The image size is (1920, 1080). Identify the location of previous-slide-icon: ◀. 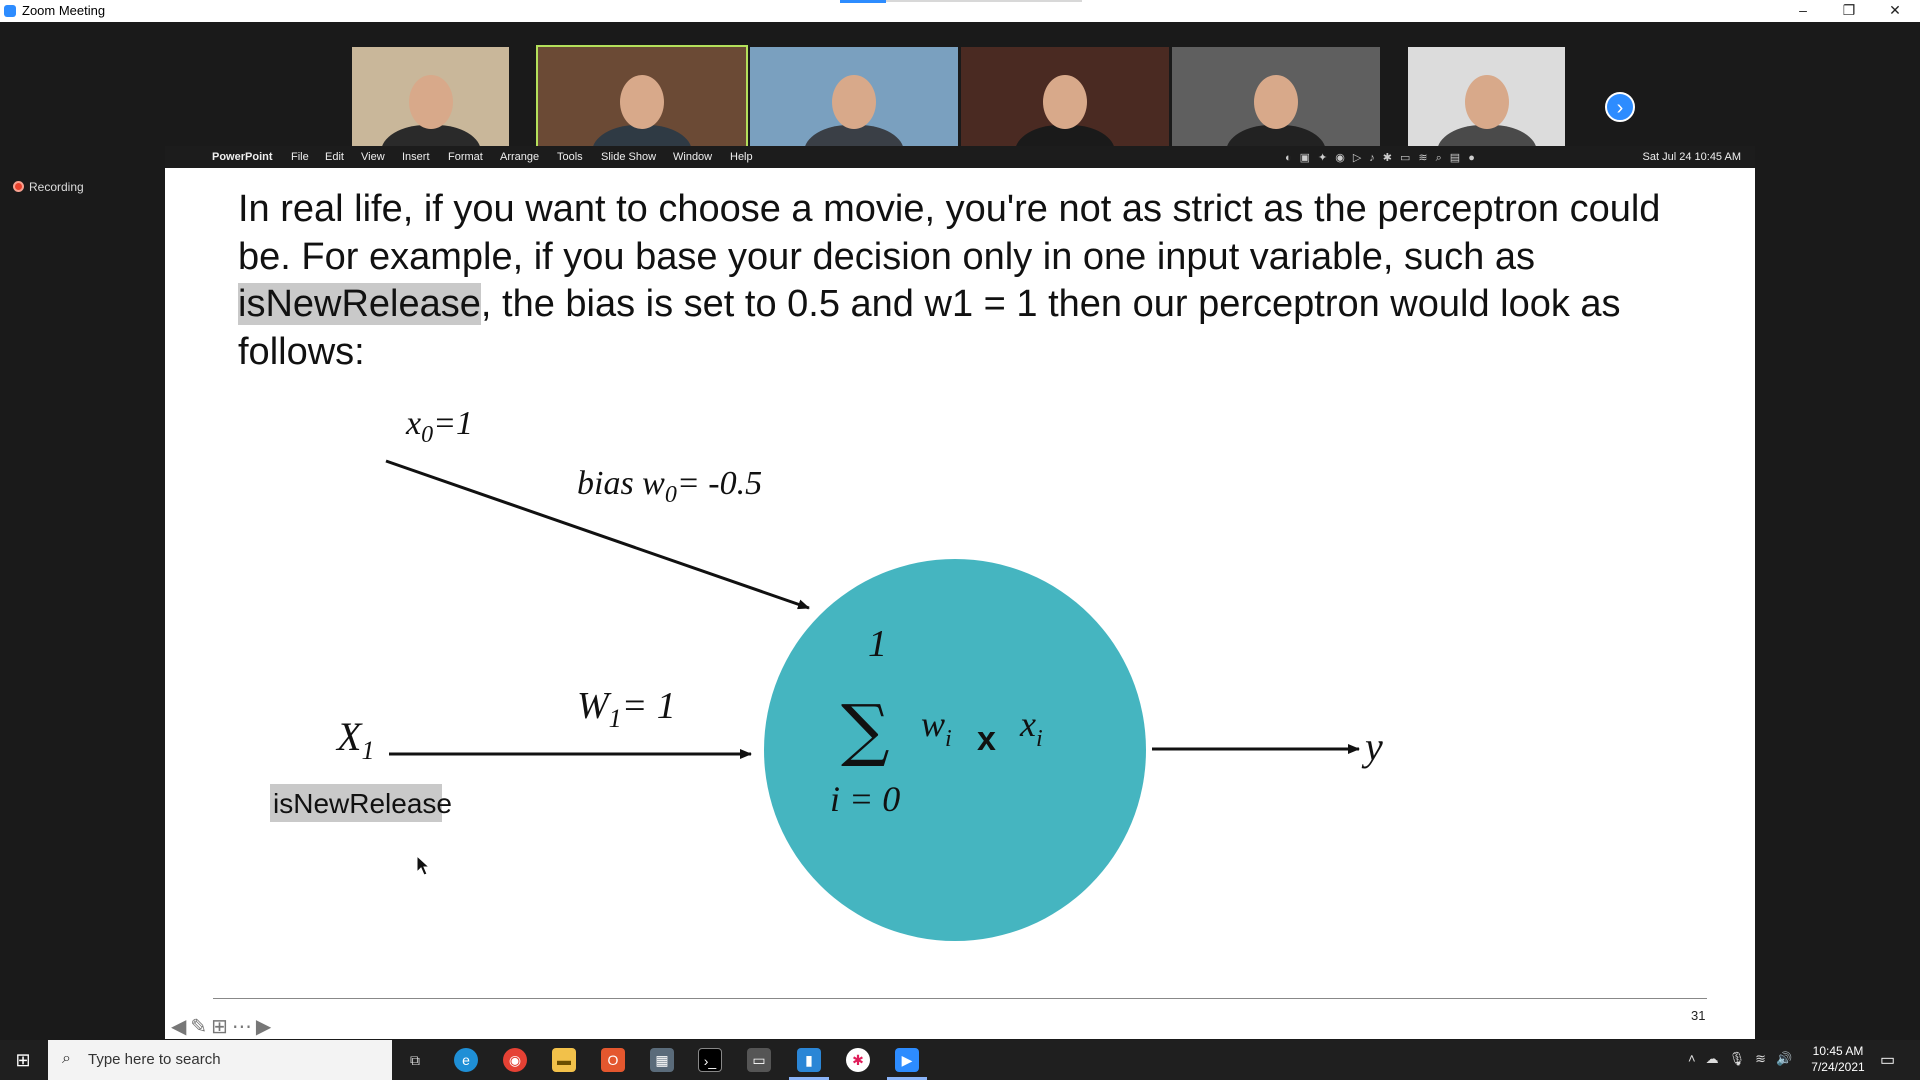
(180, 1027).